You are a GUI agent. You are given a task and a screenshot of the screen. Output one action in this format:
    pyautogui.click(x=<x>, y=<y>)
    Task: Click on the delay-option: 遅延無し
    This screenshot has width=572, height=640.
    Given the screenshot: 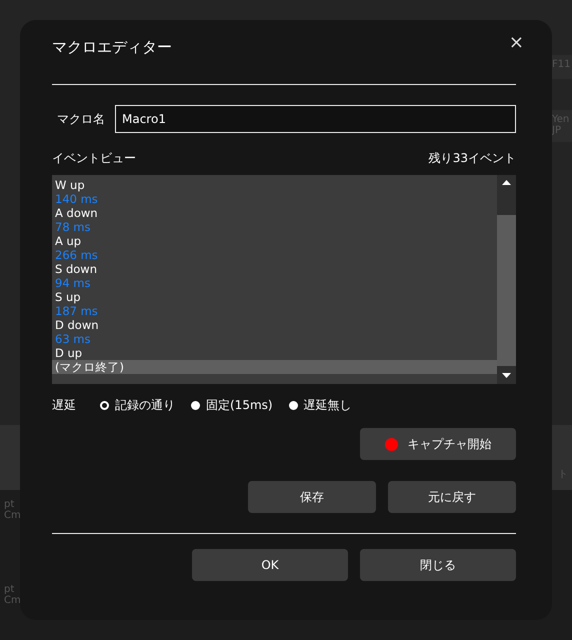 What is the action you would take?
    pyautogui.click(x=320, y=405)
    